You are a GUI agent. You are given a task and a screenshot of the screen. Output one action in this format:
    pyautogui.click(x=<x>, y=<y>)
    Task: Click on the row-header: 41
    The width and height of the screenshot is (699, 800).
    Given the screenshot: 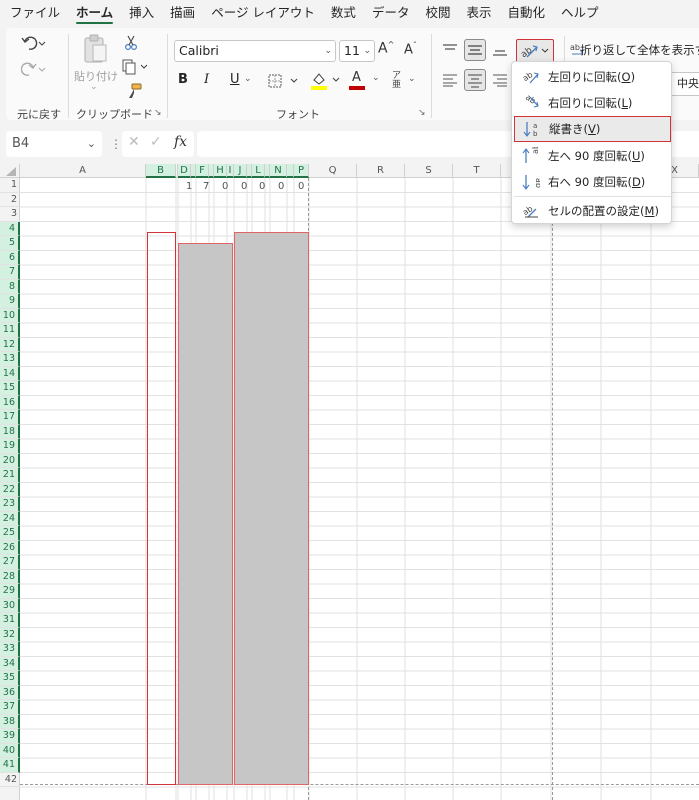 What is the action you would take?
    pyautogui.click(x=10, y=765)
    